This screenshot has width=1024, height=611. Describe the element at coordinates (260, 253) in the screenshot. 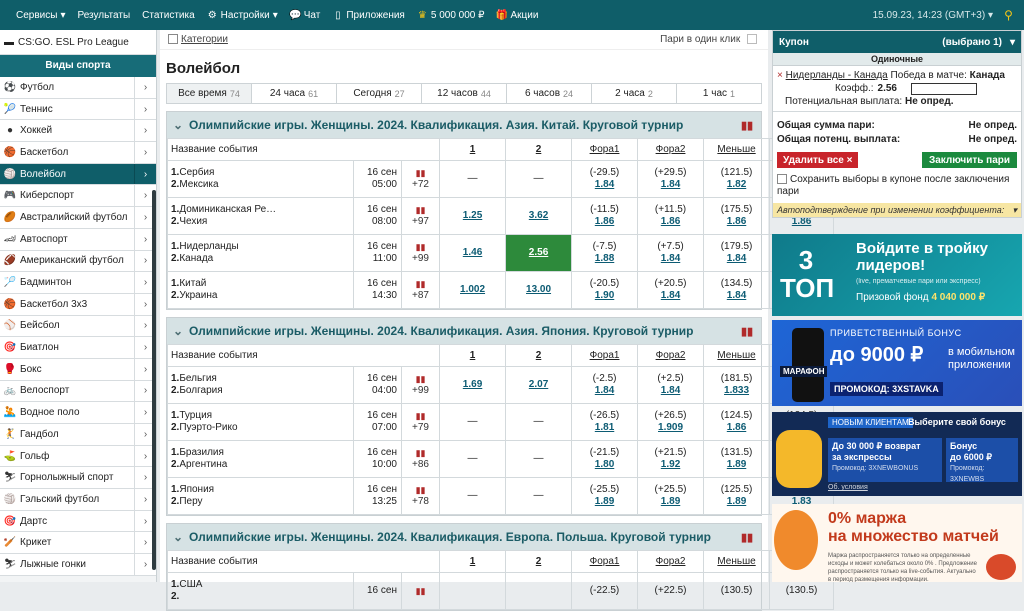

I see `event-teams: 1.Нидерланды 2.Канада` at that location.